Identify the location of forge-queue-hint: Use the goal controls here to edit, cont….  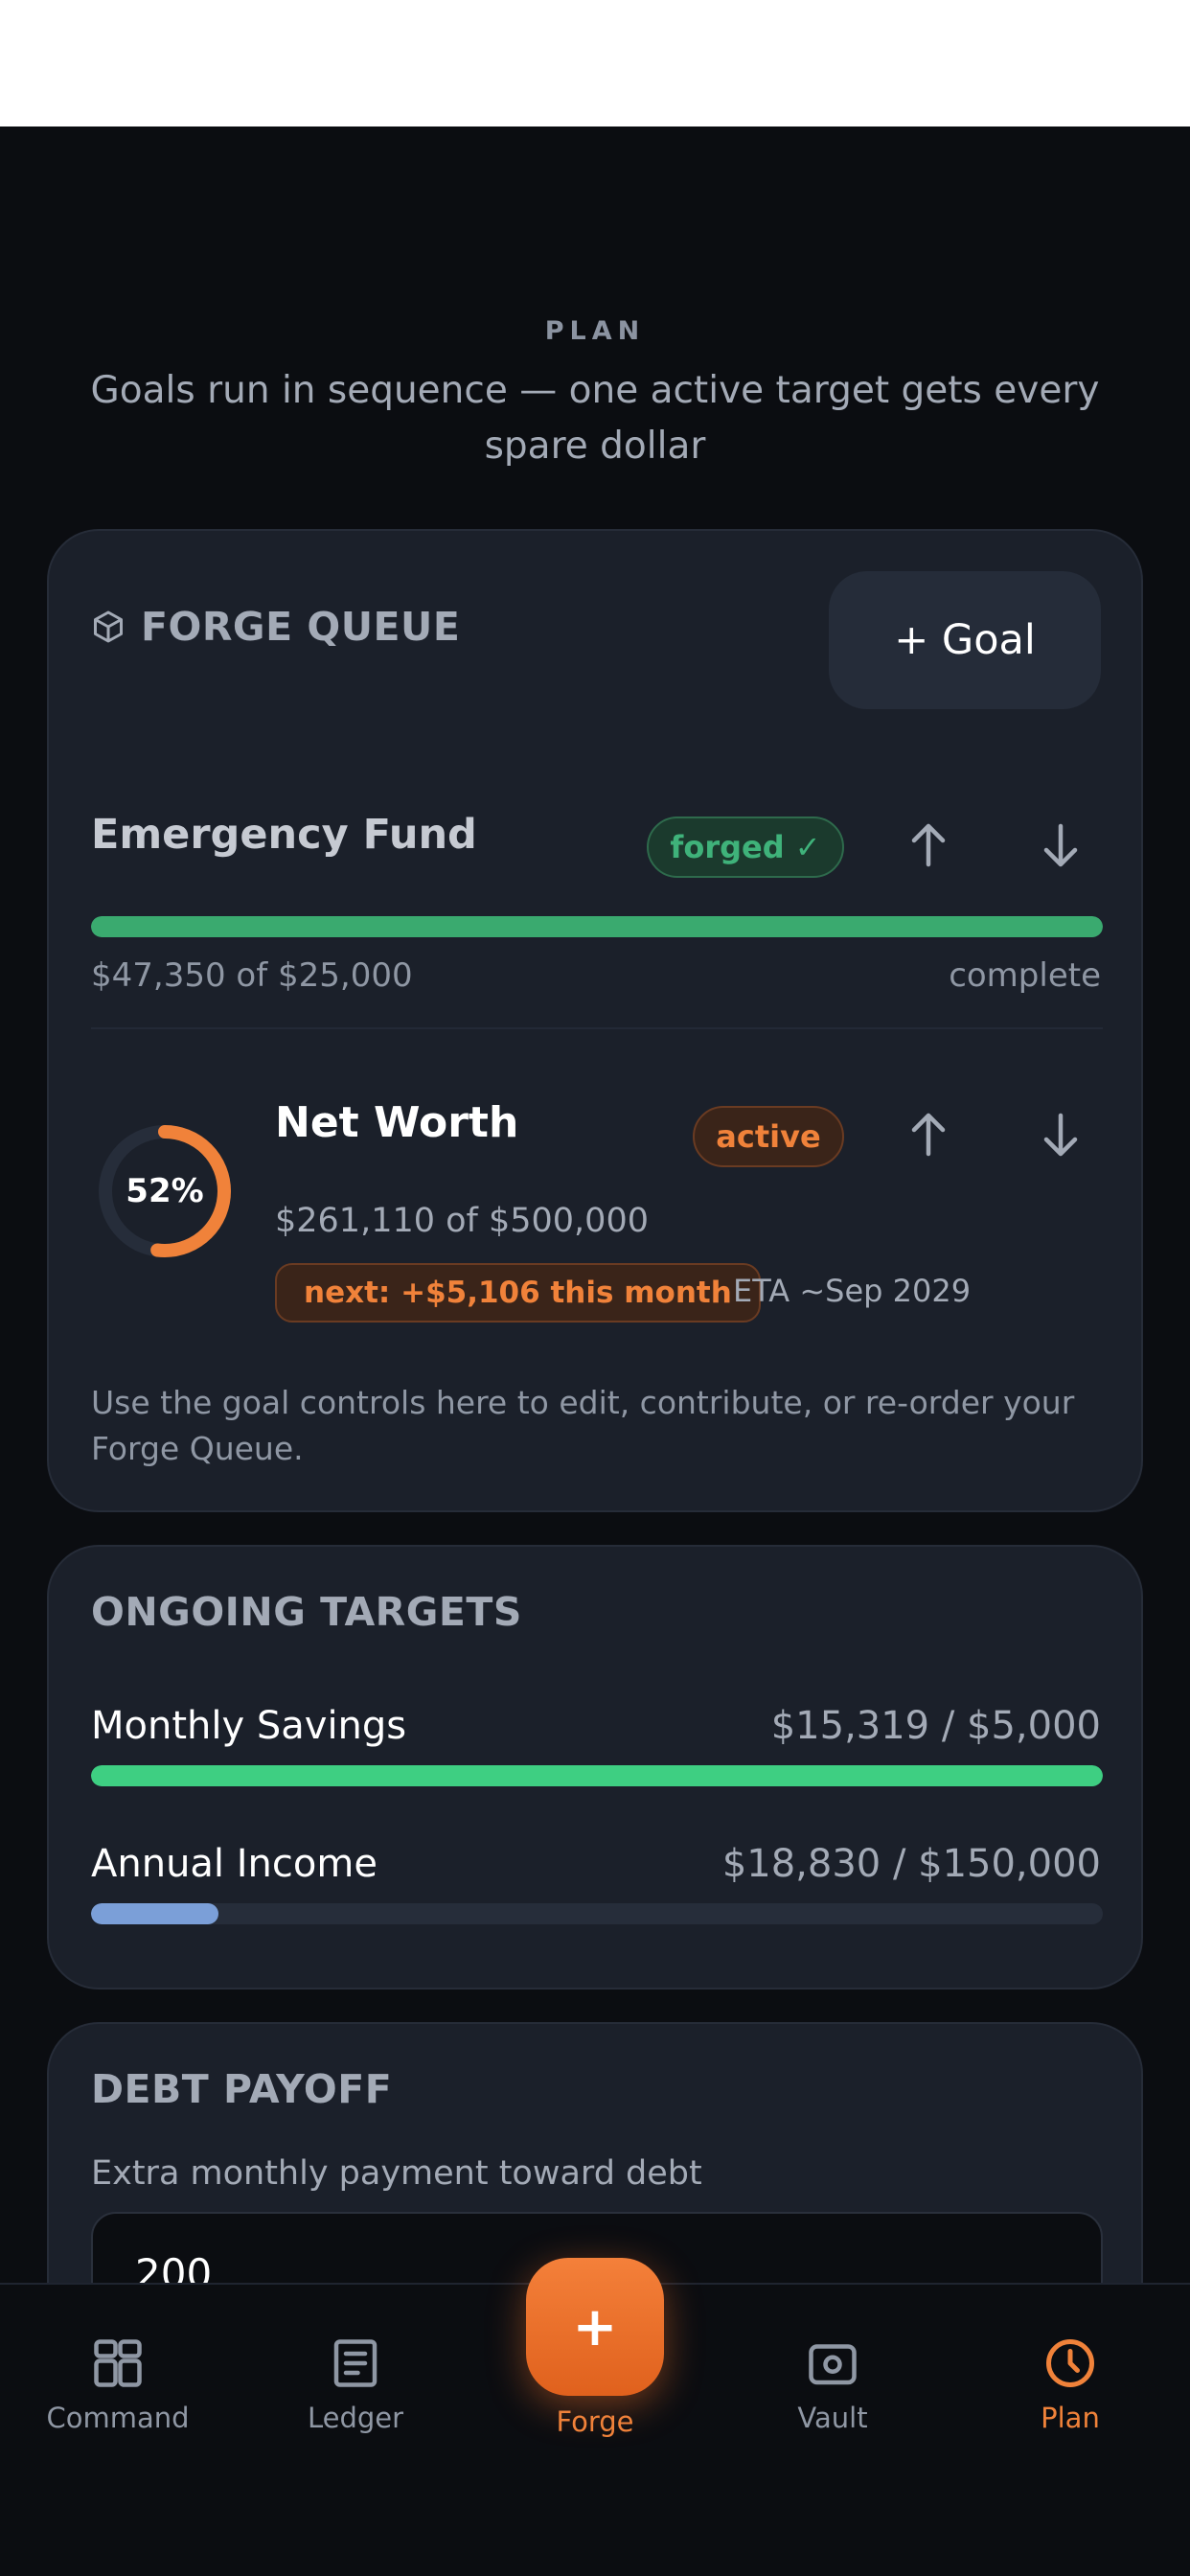
(583, 1425).